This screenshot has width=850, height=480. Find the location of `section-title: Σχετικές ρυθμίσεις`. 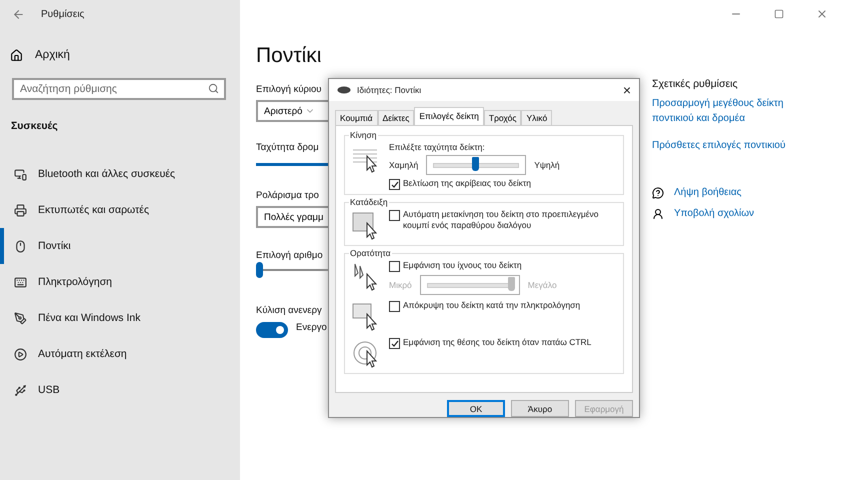

section-title: Σχετικές ρυθμίσεις is located at coordinates (695, 84).